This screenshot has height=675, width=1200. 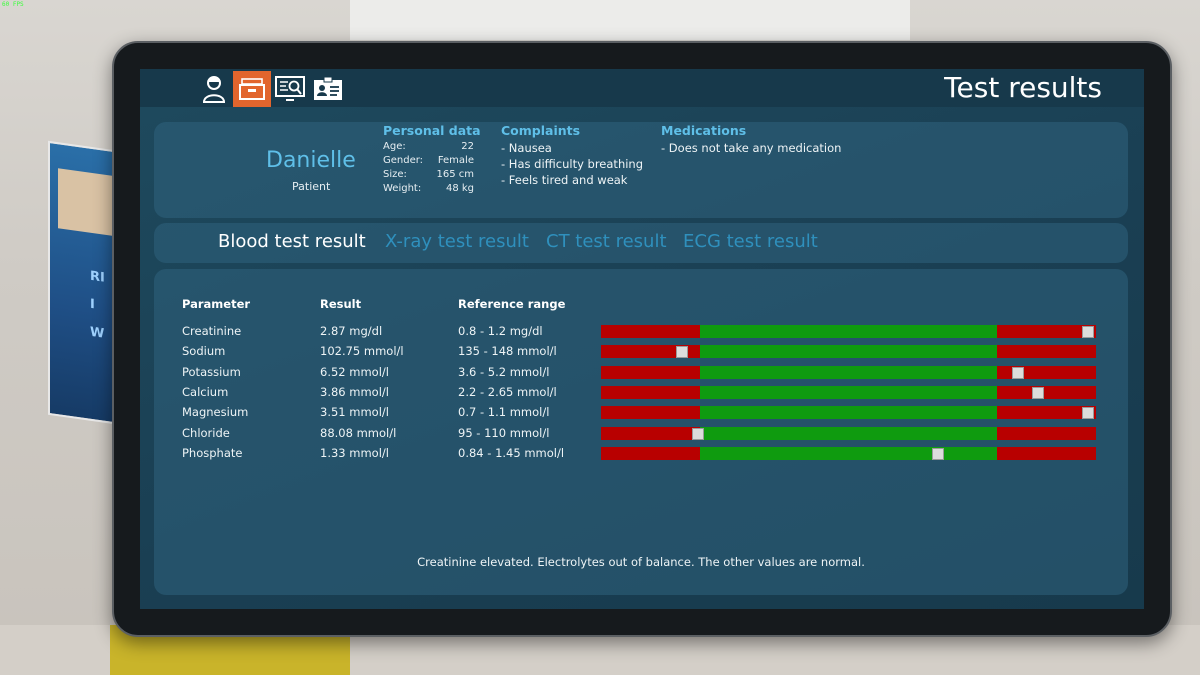 What do you see at coordinates (394, 146) in the screenshot?
I see `age-label: Age:` at bounding box center [394, 146].